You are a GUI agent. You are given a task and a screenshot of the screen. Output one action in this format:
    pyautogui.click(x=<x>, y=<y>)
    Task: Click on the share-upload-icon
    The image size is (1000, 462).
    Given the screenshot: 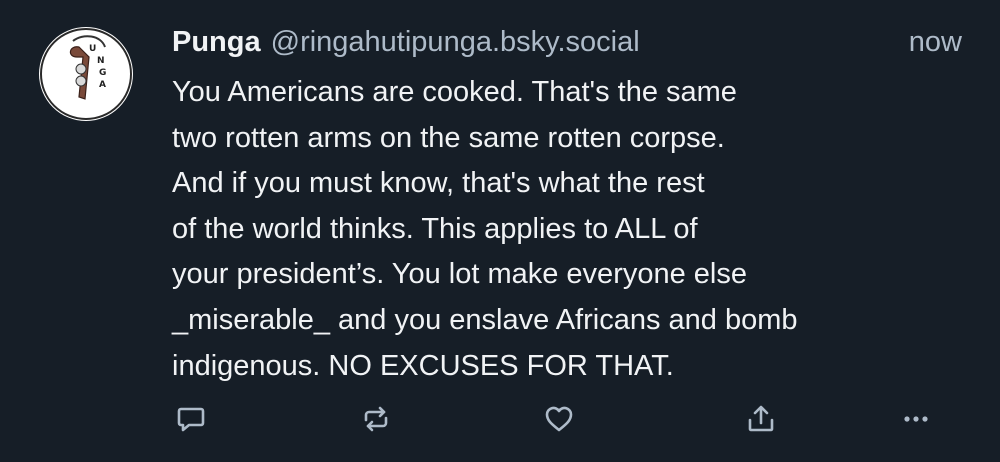 What is the action you would take?
    pyautogui.click(x=761, y=418)
    